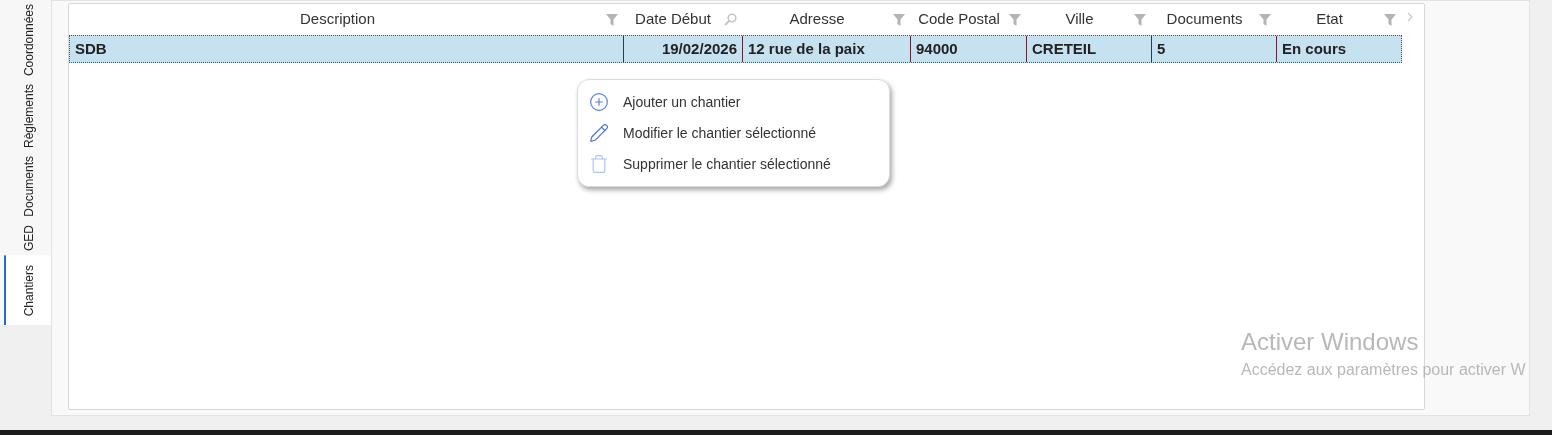  I want to click on pencil-icon, so click(599, 133).